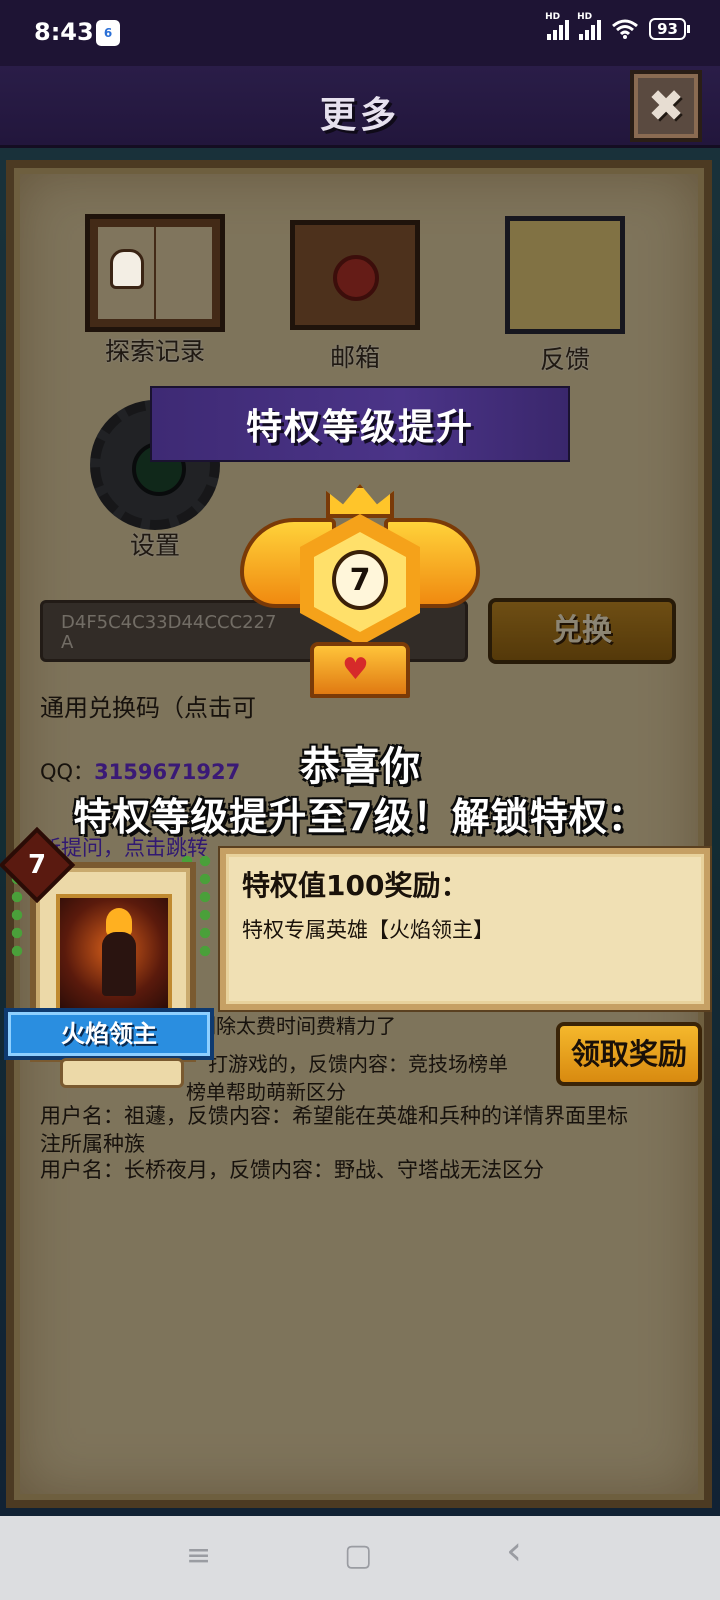 The height and width of the screenshot is (1600, 720). Describe the element at coordinates (360, 33) in the screenshot. I see `status-bar: 8:43 6 HD HD 93` at that location.